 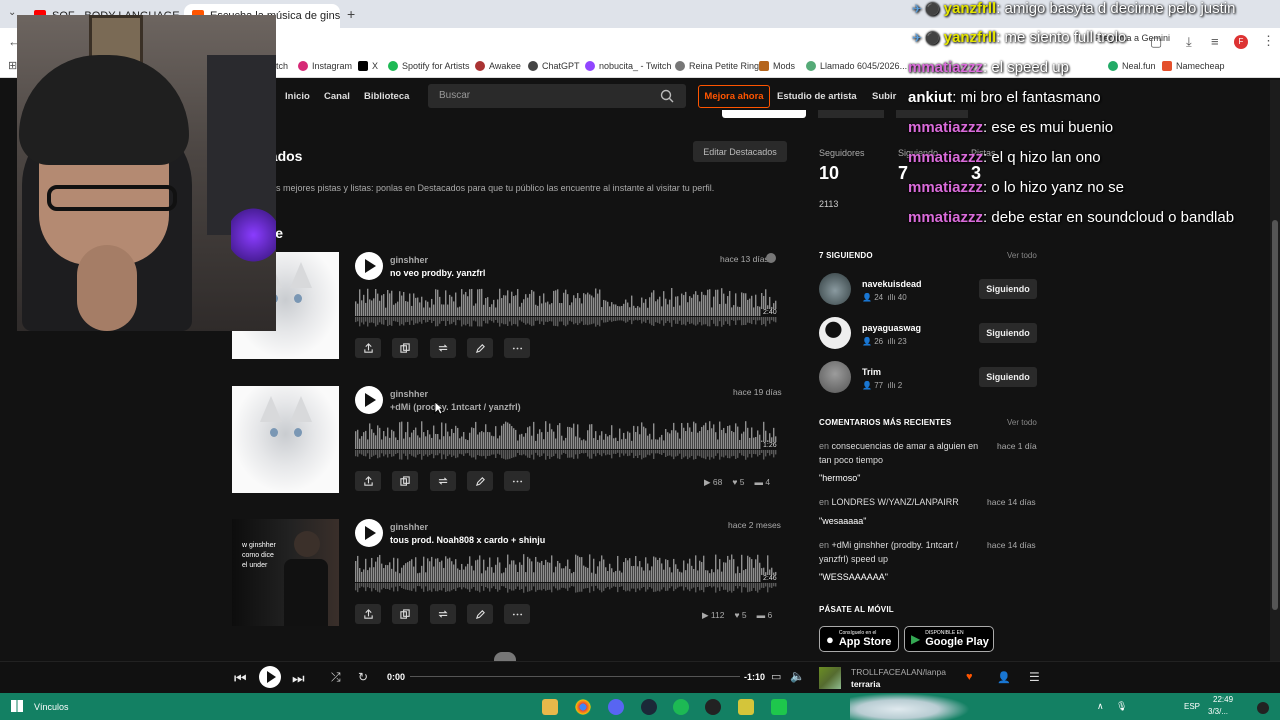 I want to click on notifications-icon, so click(x=1263, y=708).